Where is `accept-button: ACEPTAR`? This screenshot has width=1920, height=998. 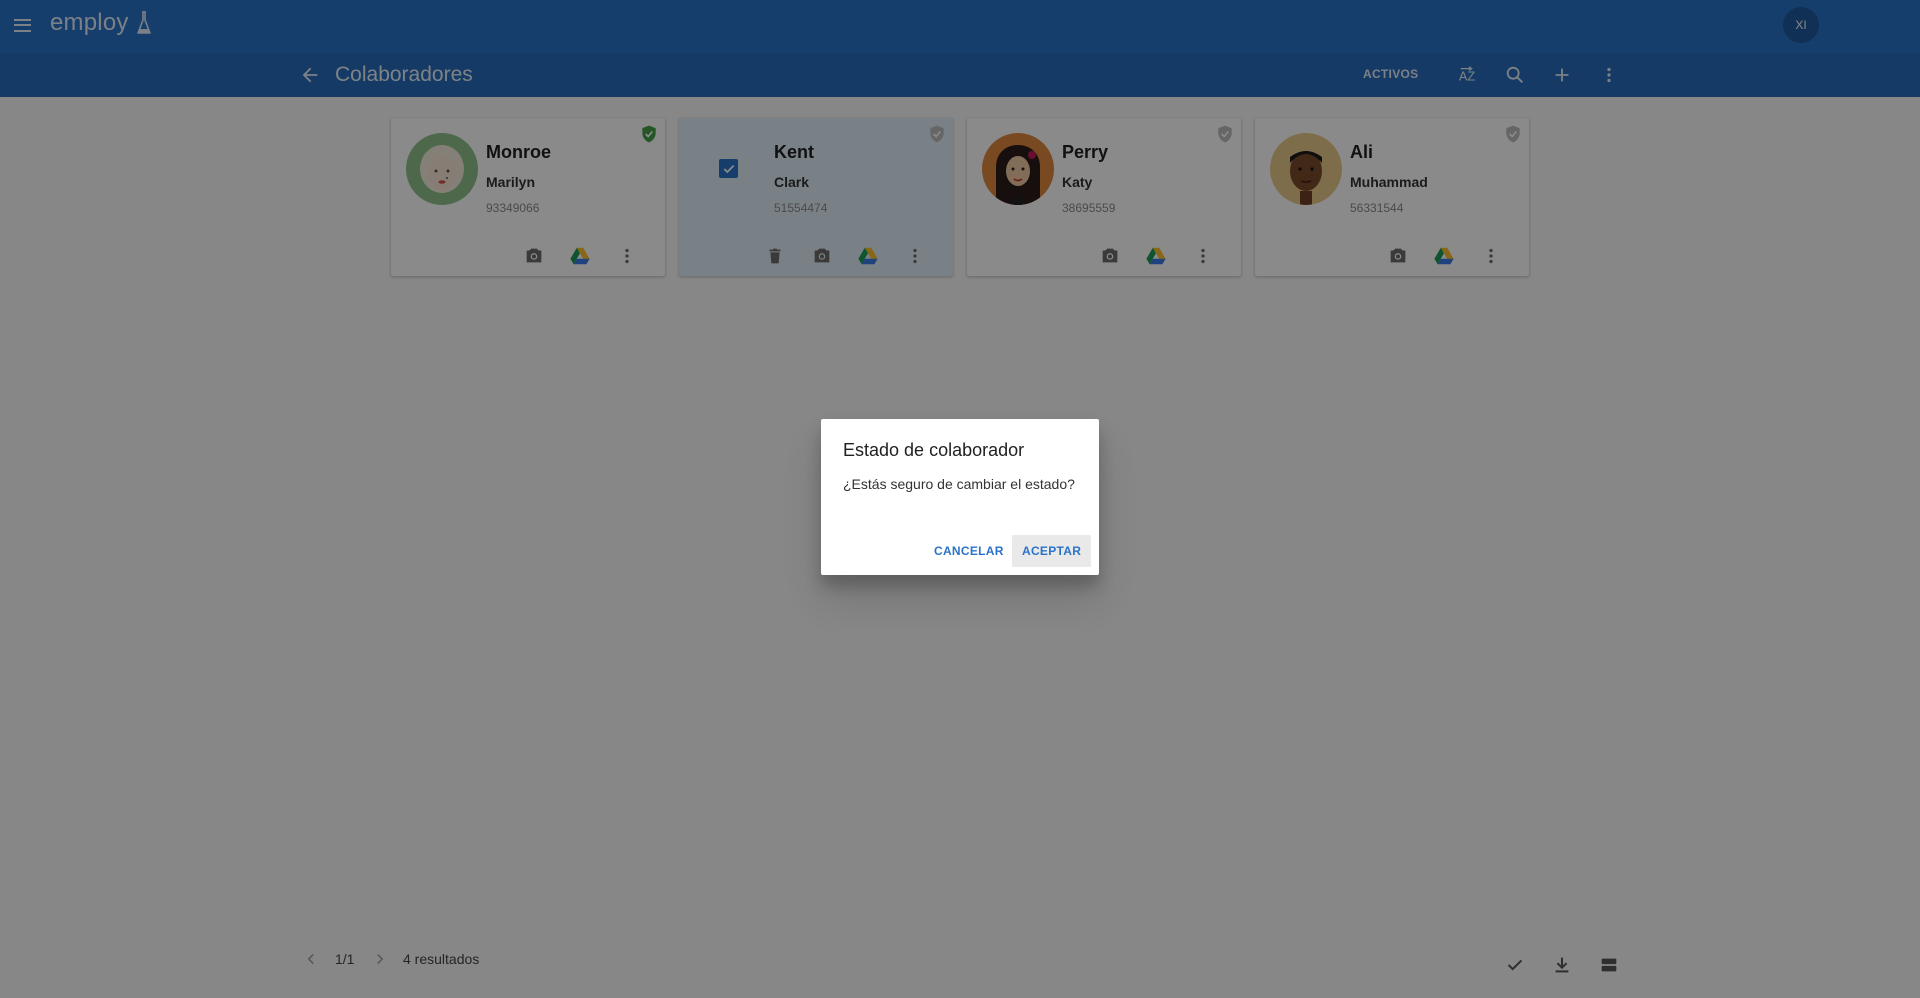
accept-button: ACEPTAR is located at coordinates (1052, 551).